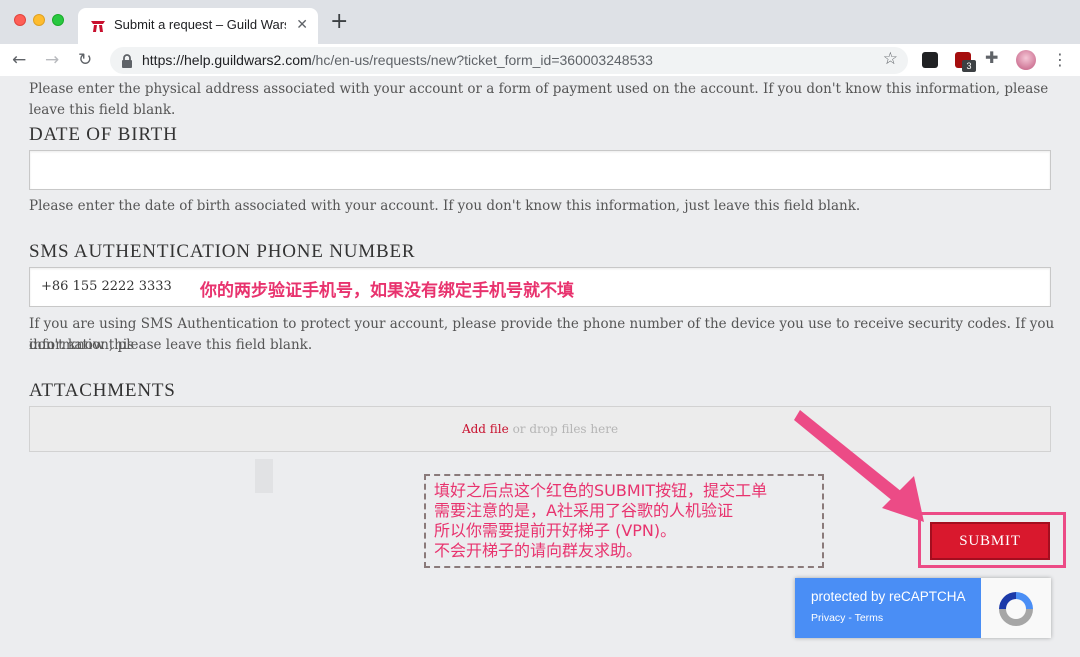 This screenshot has width=1080, height=657. Describe the element at coordinates (222, 251) in the screenshot. I see `sms-phone-label: SMS AUTHENTICATION PHONE NUMBER` at that location.